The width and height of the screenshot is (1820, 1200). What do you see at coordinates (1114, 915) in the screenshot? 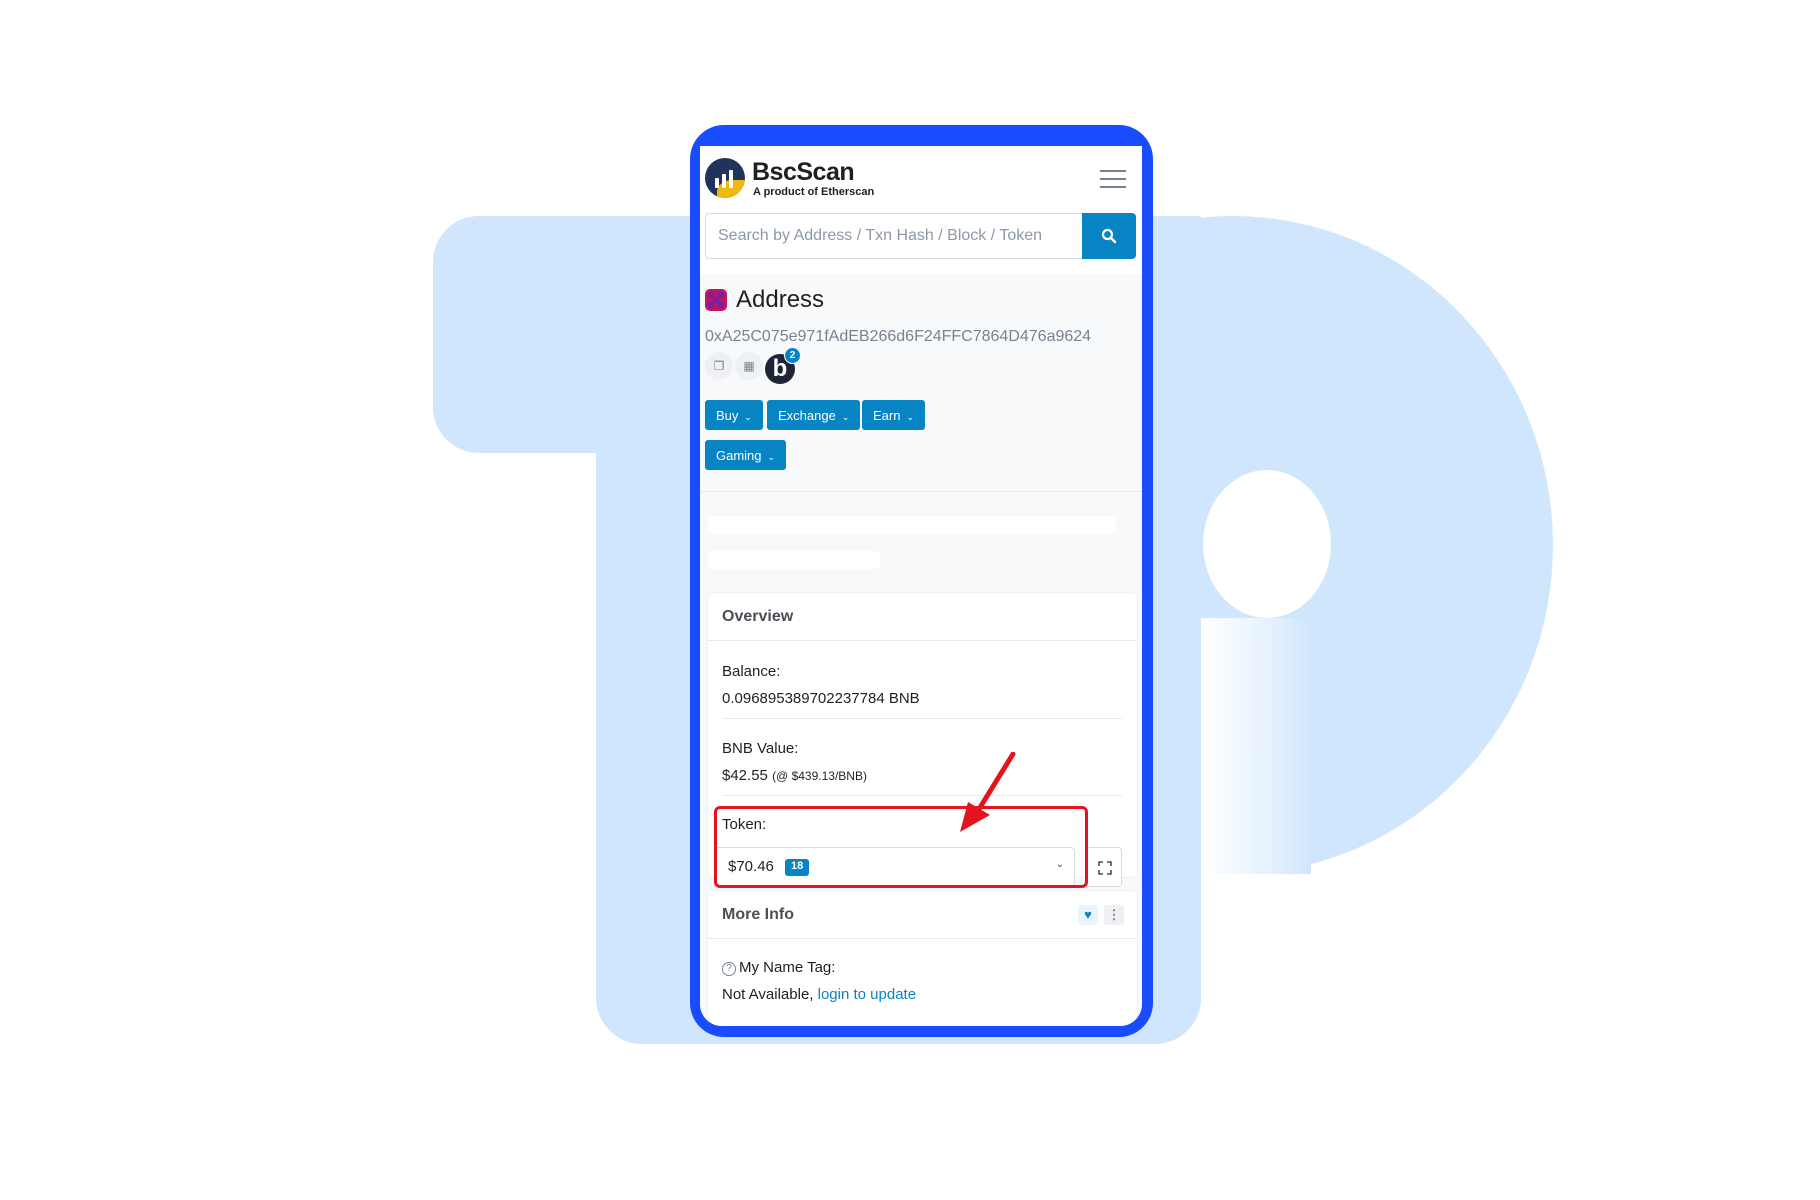
I see `more-options-icon: ⋮` at bounding box center [1114, 915].